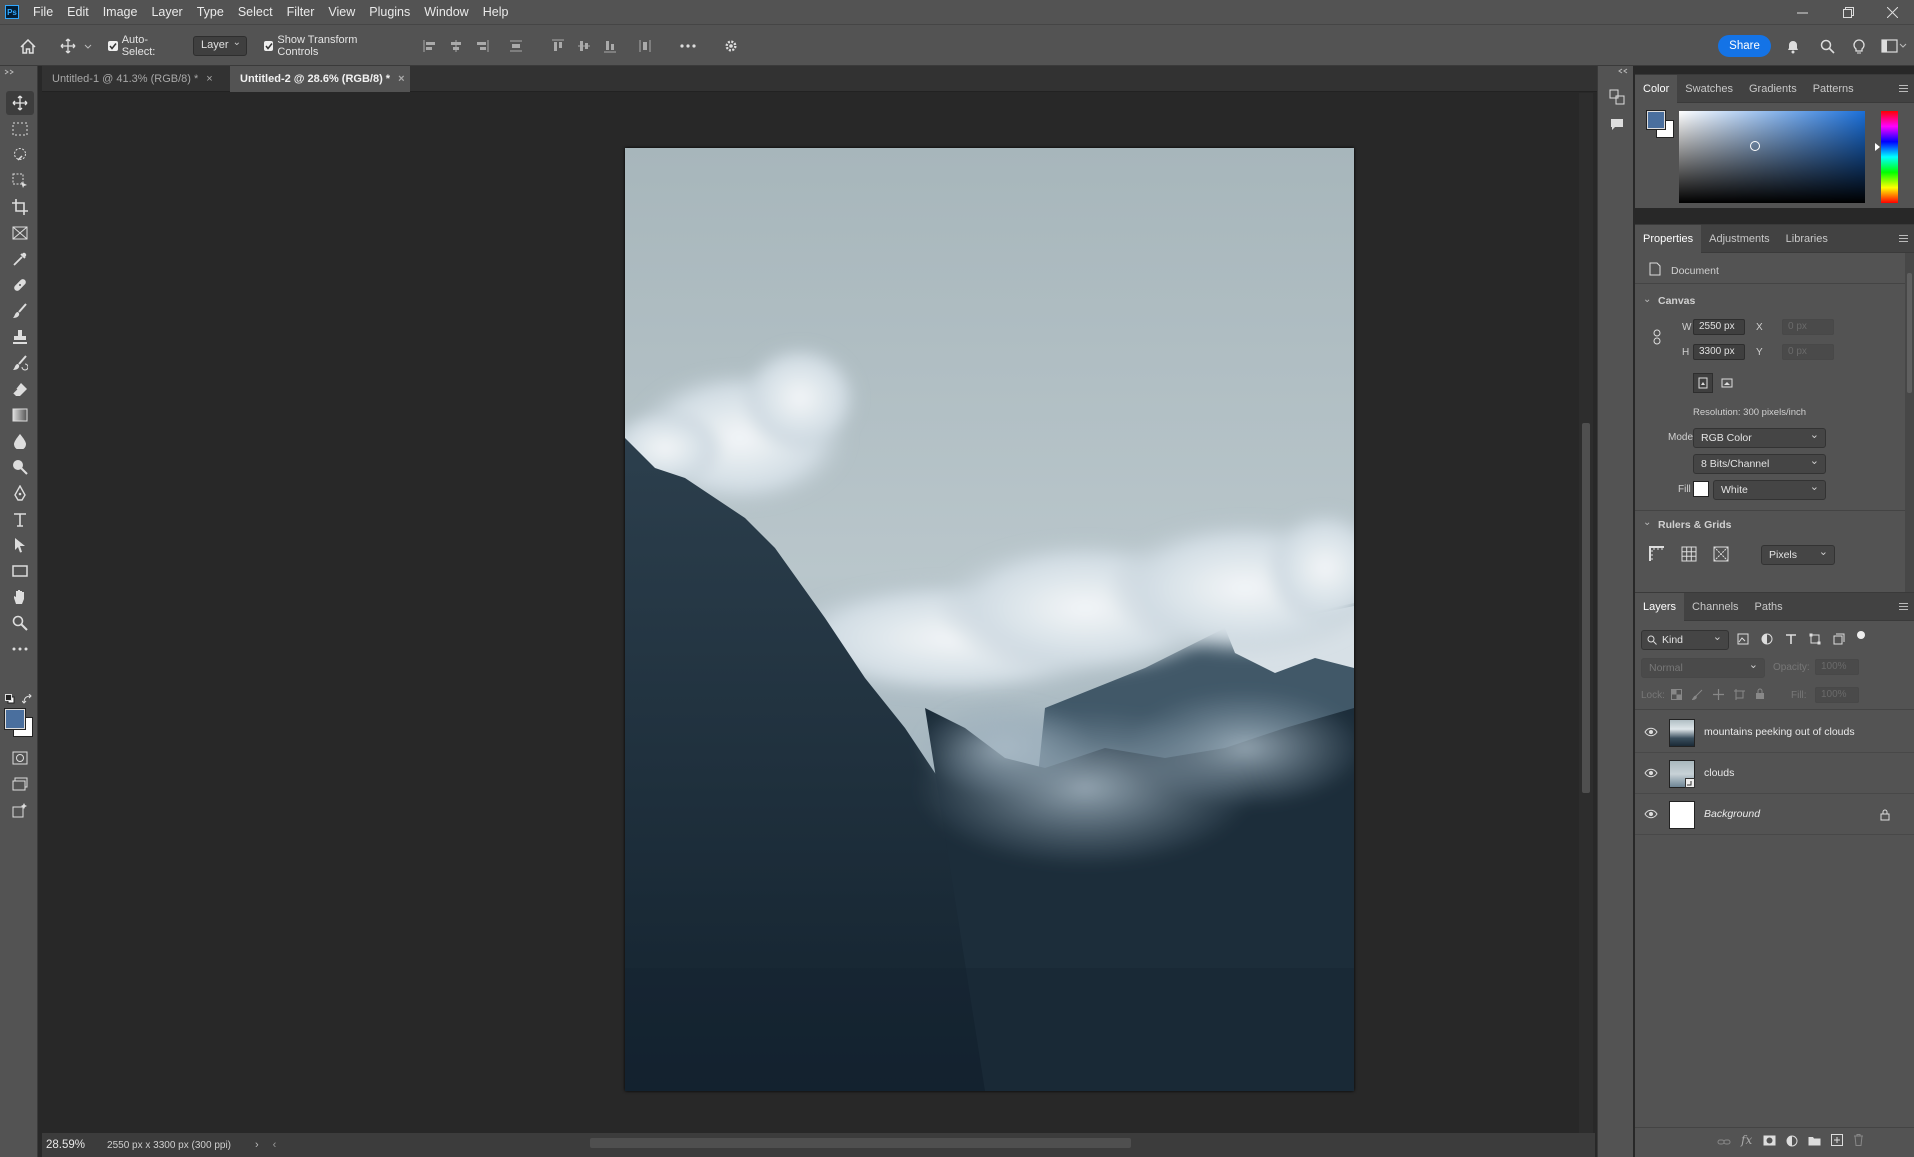 This screenshot has height=1157, width=1914. What do you see at coordinates (645, 46) in the screenshot?
I see `distribute-horizontal-button` at bounding box center [645, 46].